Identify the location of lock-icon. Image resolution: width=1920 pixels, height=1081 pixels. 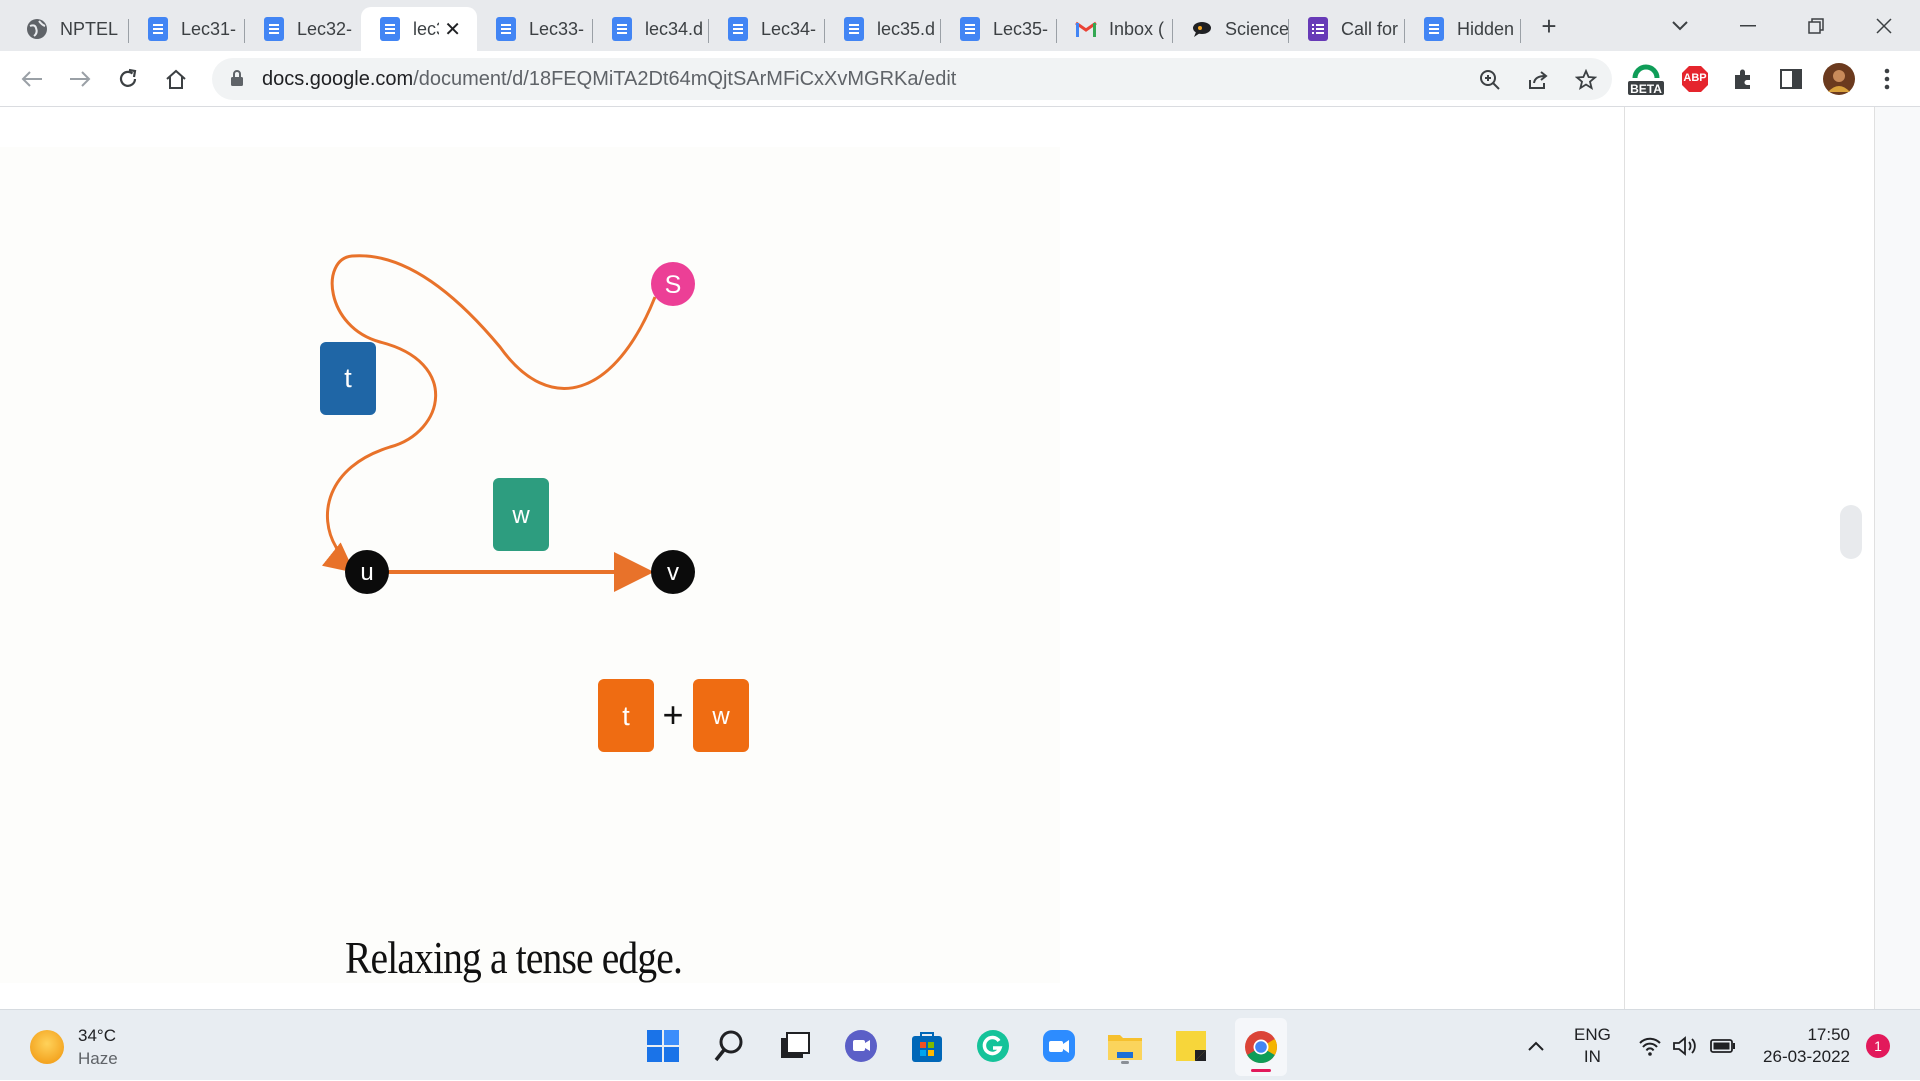
(237, 78).